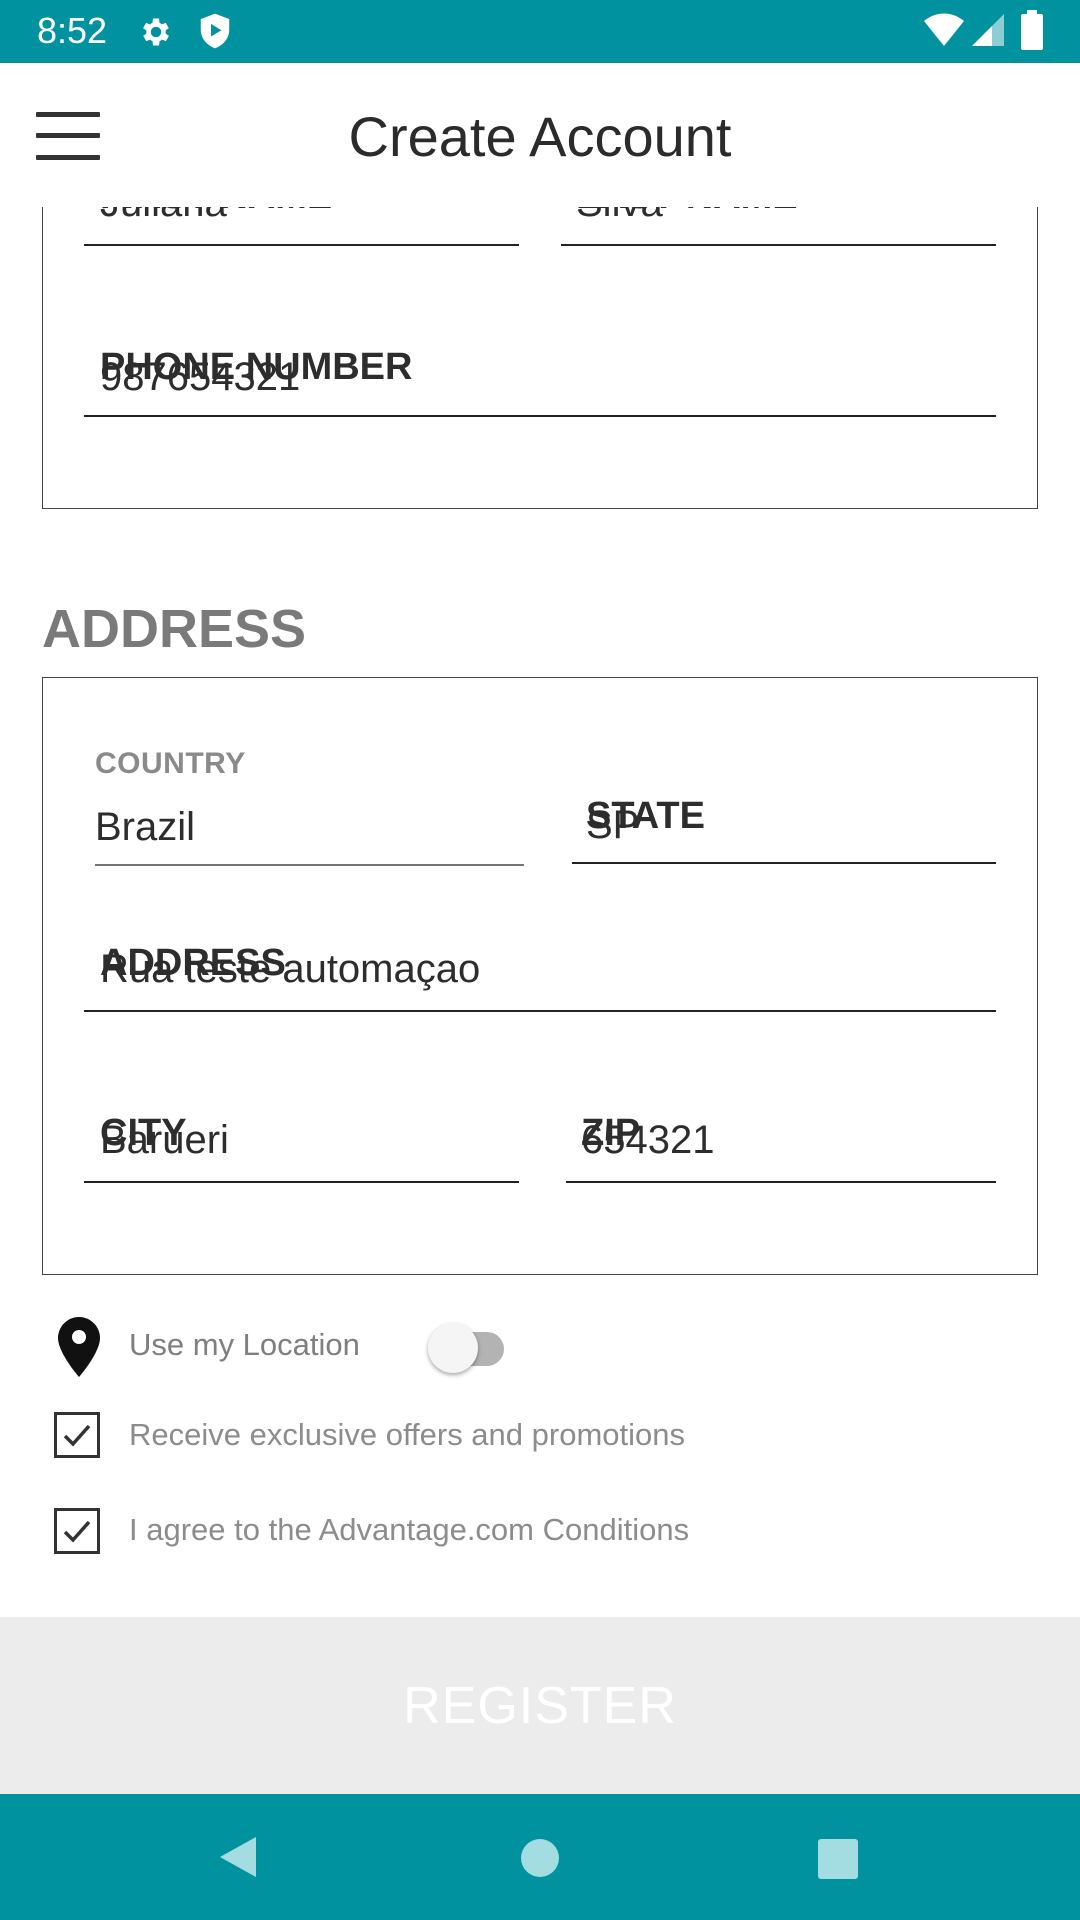  What do you see at coordinates (309, 865) in the screenshot?
I see `country-underline` at bounding box center [309, 865].